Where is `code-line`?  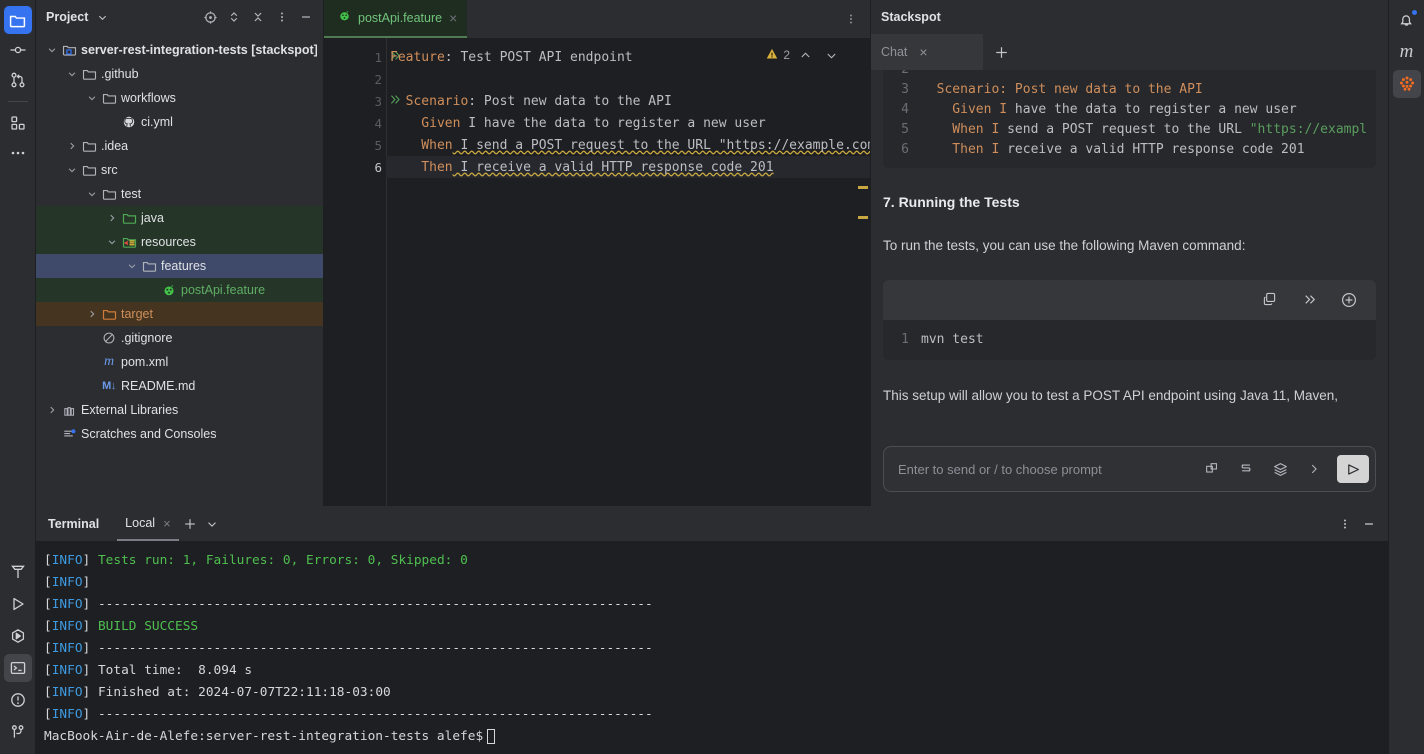
code-line is located at coordinates (628, 79).